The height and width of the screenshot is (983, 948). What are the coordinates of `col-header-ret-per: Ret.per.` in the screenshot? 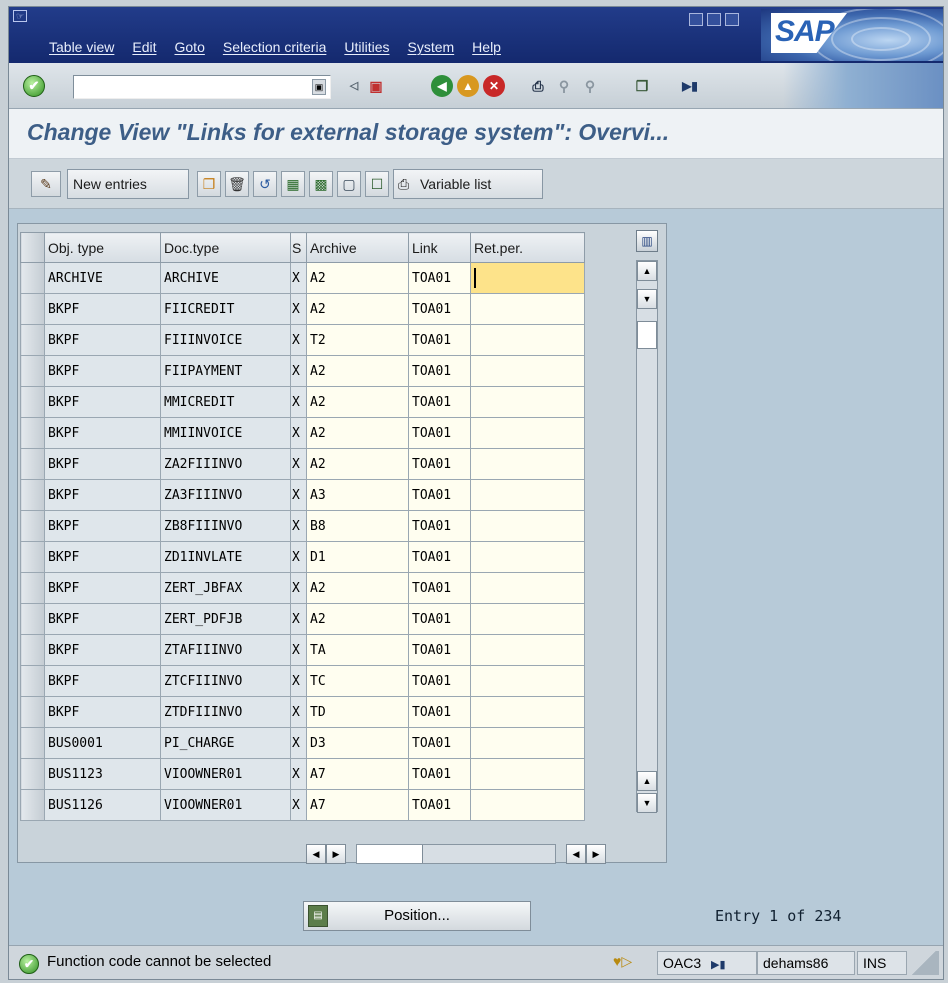 It's located at (527, 247).